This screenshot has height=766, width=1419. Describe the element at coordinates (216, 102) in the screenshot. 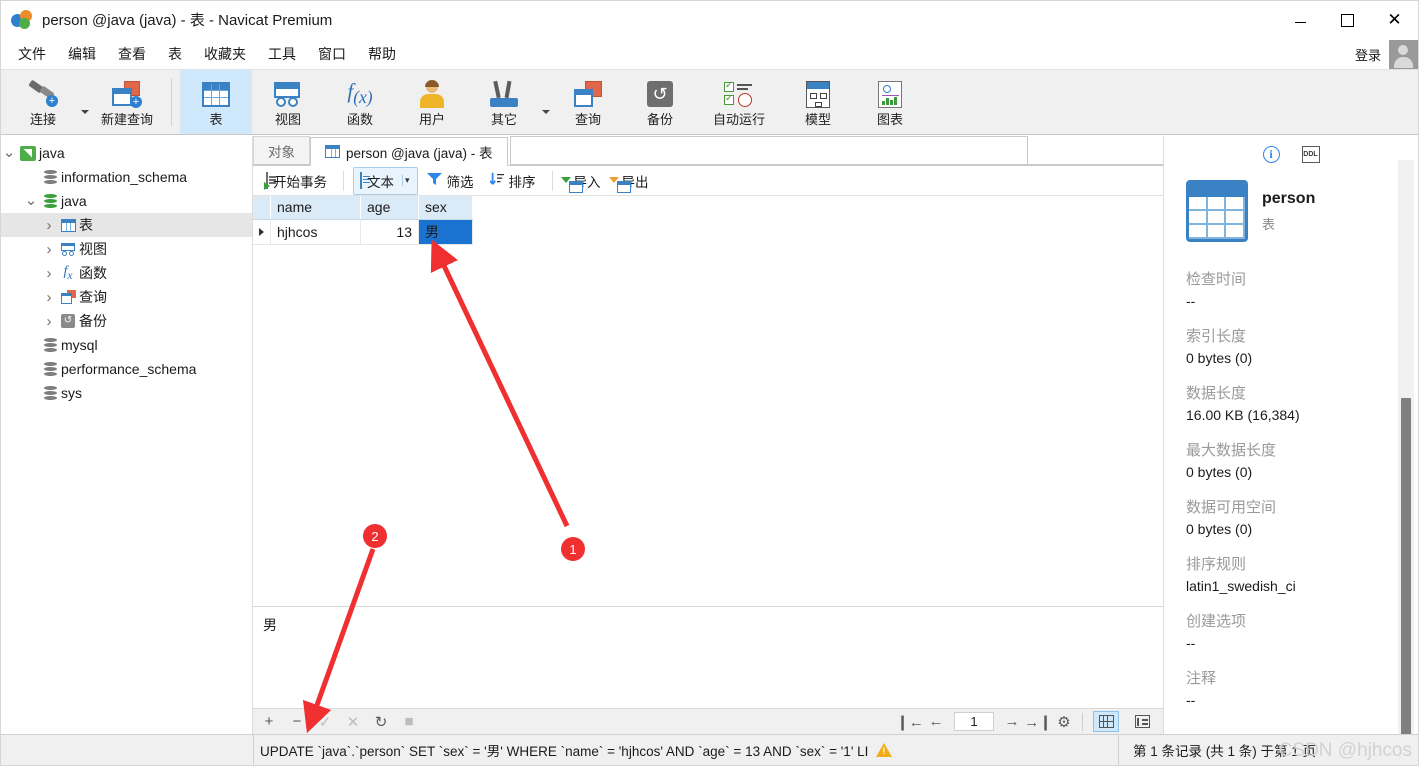

I see `ribbon-button-table: 表` at that location.